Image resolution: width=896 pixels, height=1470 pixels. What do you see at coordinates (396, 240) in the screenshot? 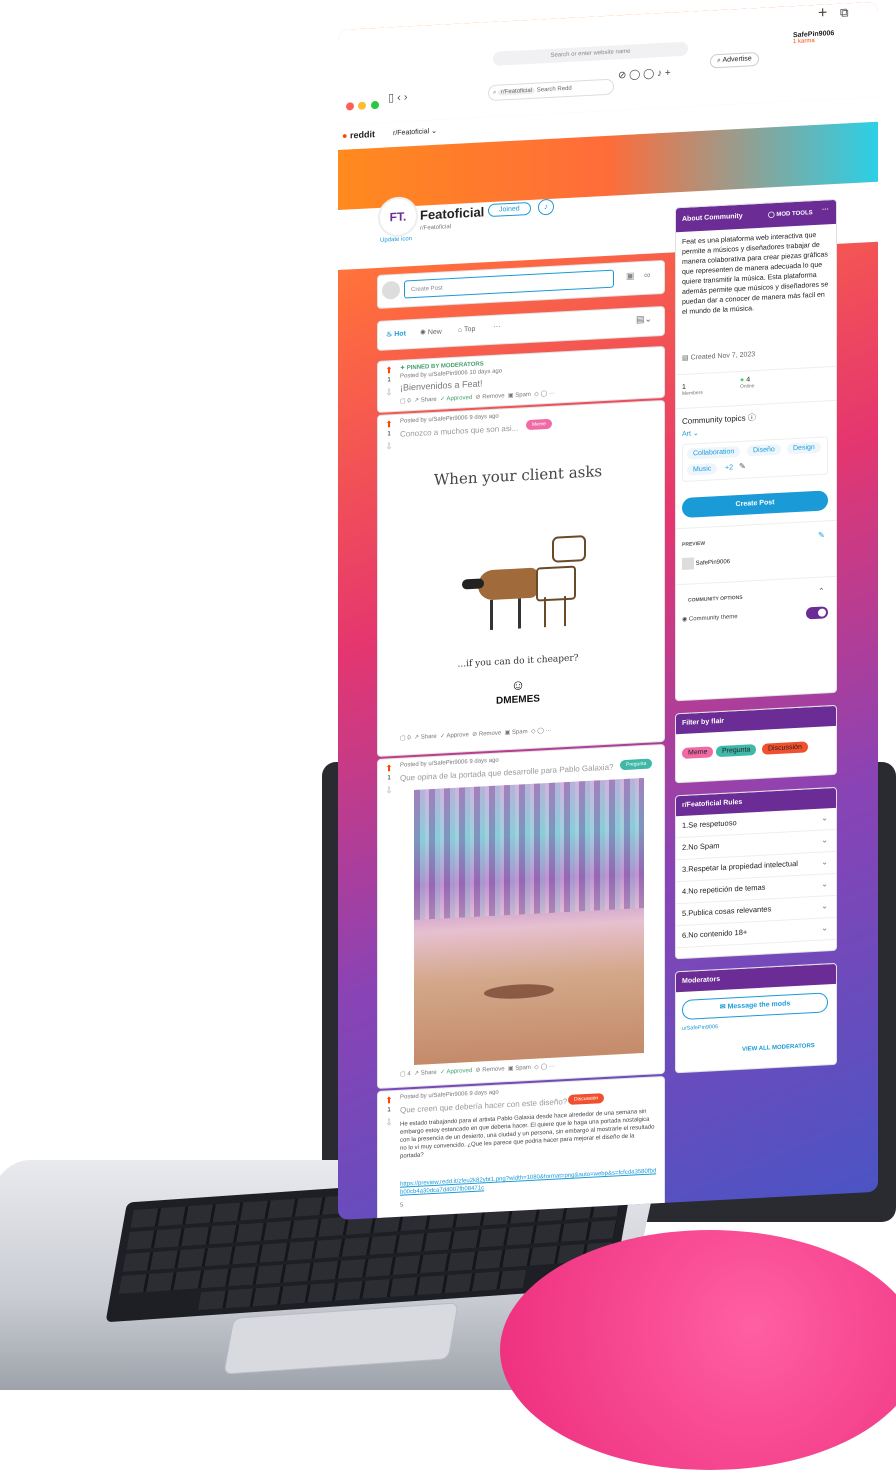
I see `update-icon-link: Update icon` at bounding box center [396, 240].